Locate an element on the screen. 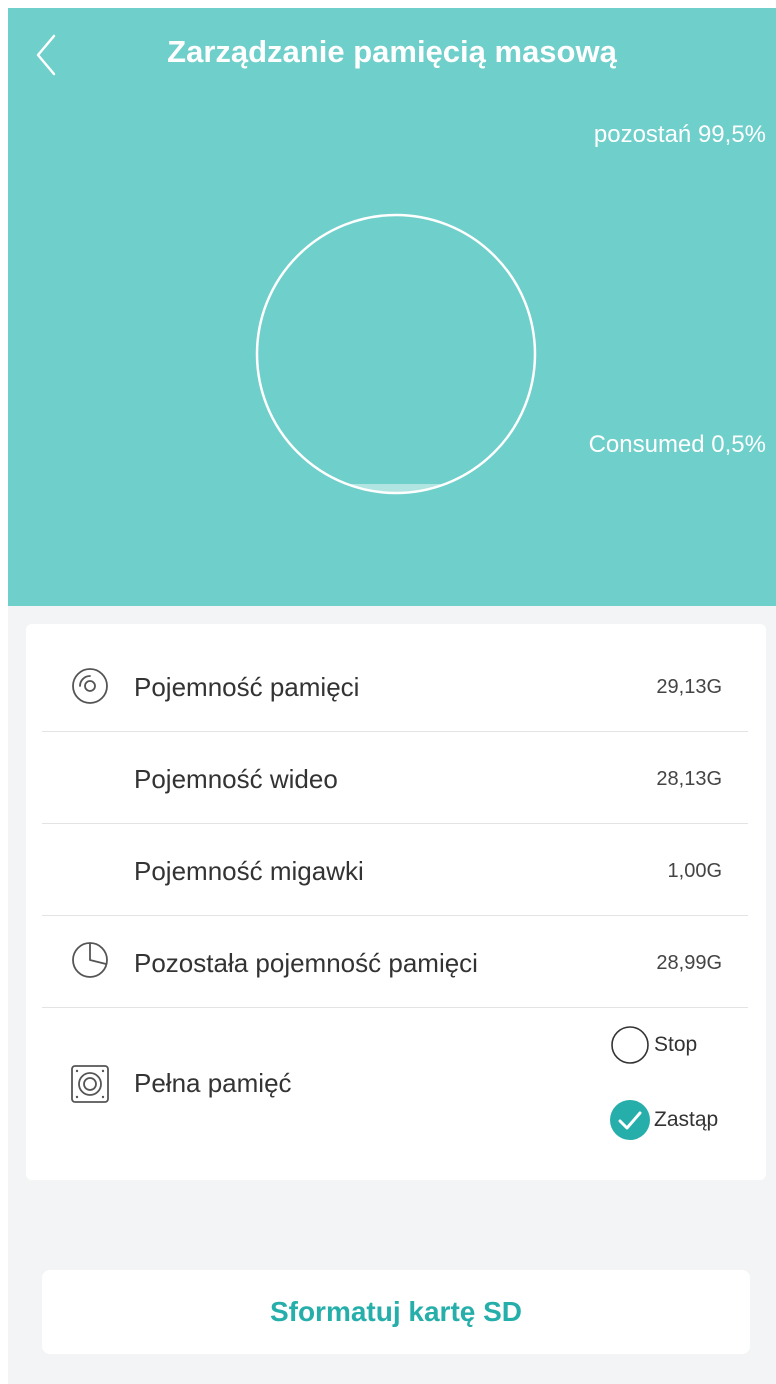  format-sd-card-button: Sformatuj kartę SD is located at coordinates (396, 1312).